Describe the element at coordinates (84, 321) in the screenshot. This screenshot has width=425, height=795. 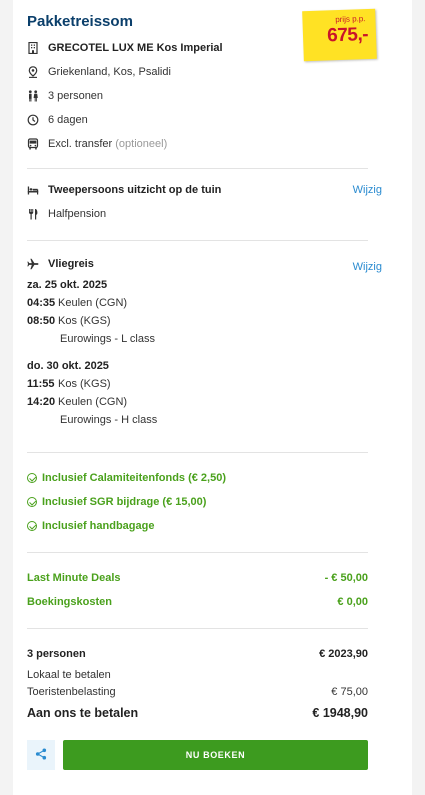
I see `outbound-arrival-place: Kos (KGS)` at that location.